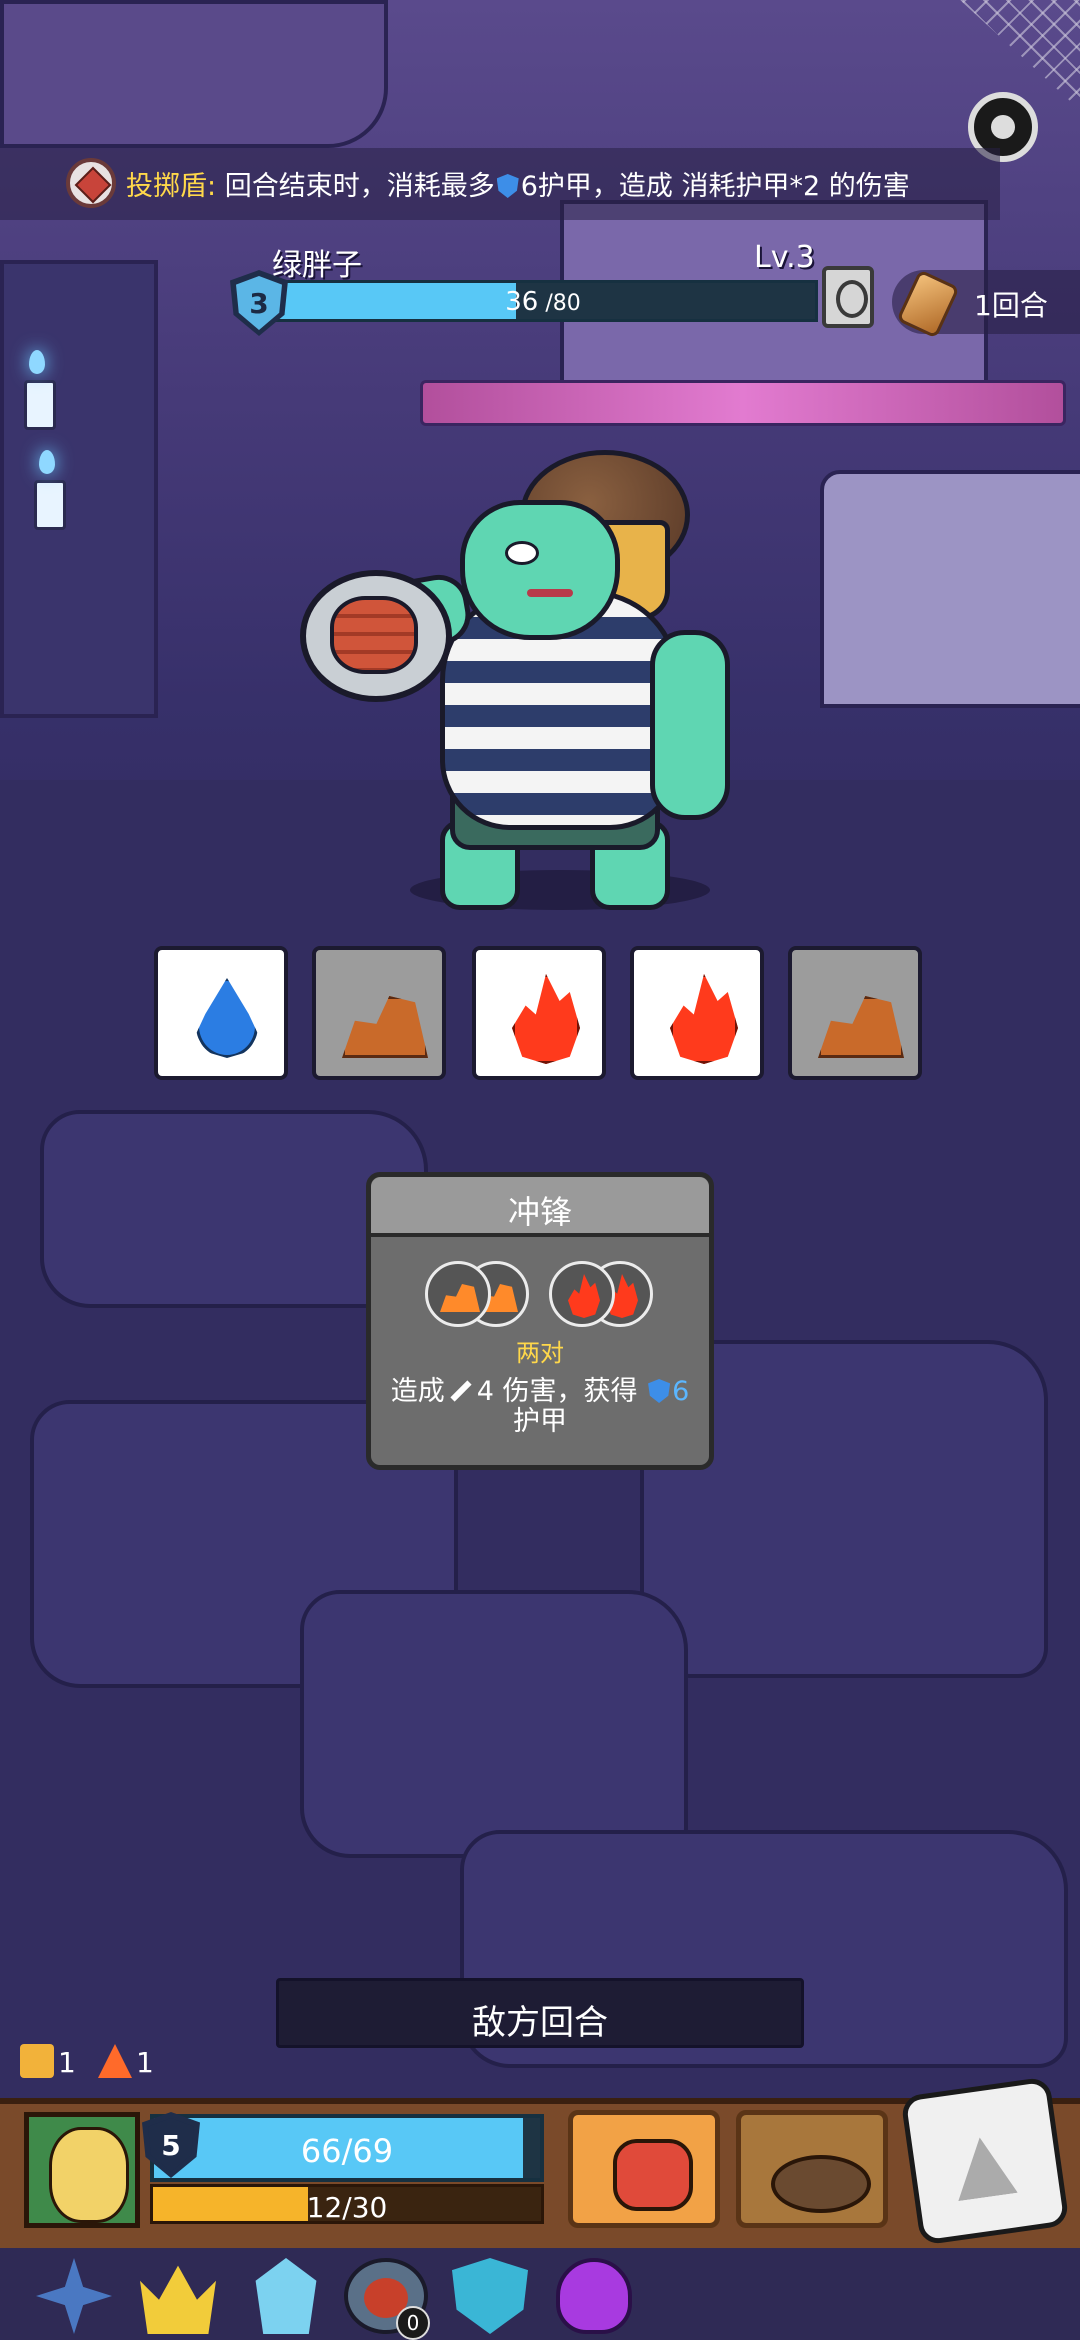 This screenshot has width=1080, height=2340. Describe the element at coordinates (79, 489) in the screenshot. I see `background-pillar` at that location.